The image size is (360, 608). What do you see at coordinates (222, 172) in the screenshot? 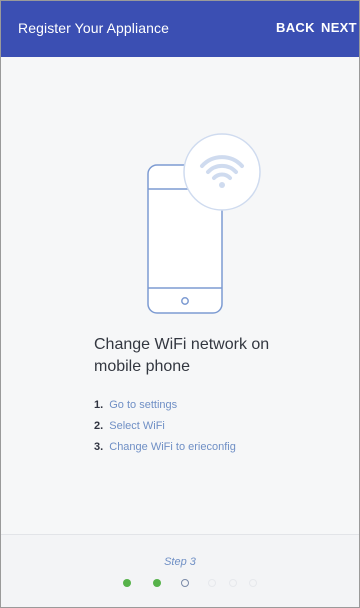
I see `wifi-icon` at bounding box center [222, 172].